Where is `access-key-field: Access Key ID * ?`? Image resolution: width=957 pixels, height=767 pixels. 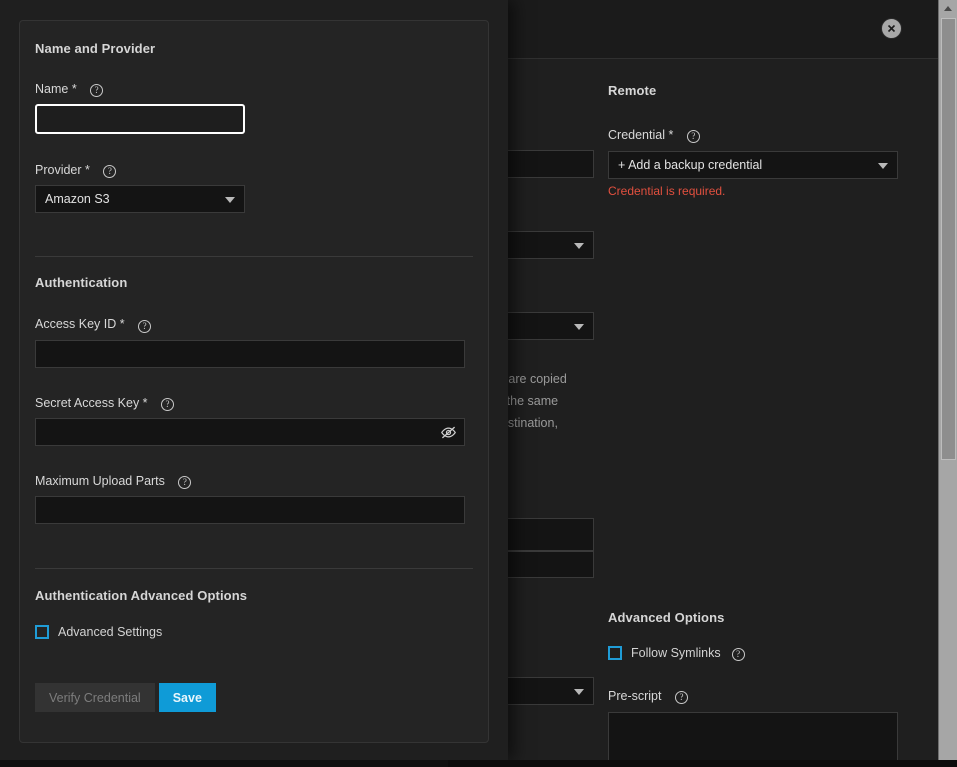
access-key-field: Access Key ID * ? is located at coordinates (254, 342).